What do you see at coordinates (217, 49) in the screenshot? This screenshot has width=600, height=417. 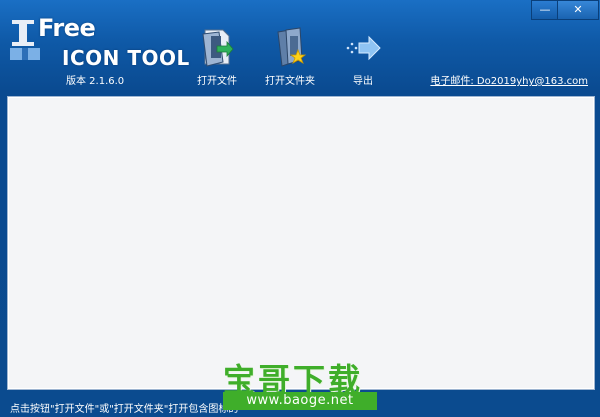 I see `open-file-icon` at bounding box center [217, 49].